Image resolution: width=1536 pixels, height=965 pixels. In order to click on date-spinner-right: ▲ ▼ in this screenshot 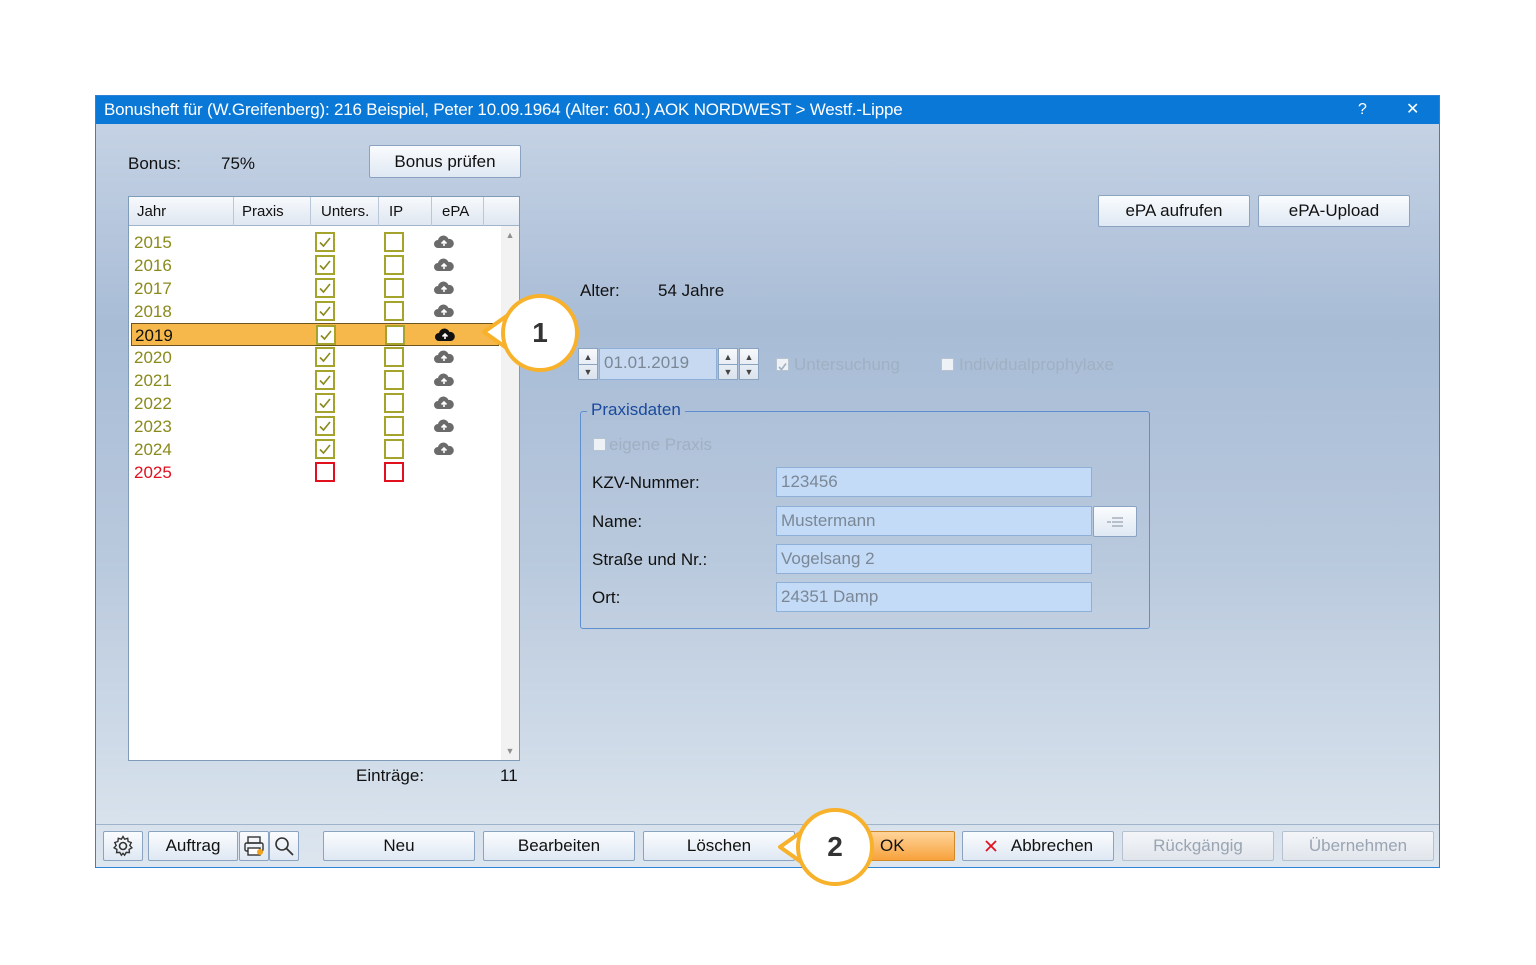, I will do `click(749, 364)`.